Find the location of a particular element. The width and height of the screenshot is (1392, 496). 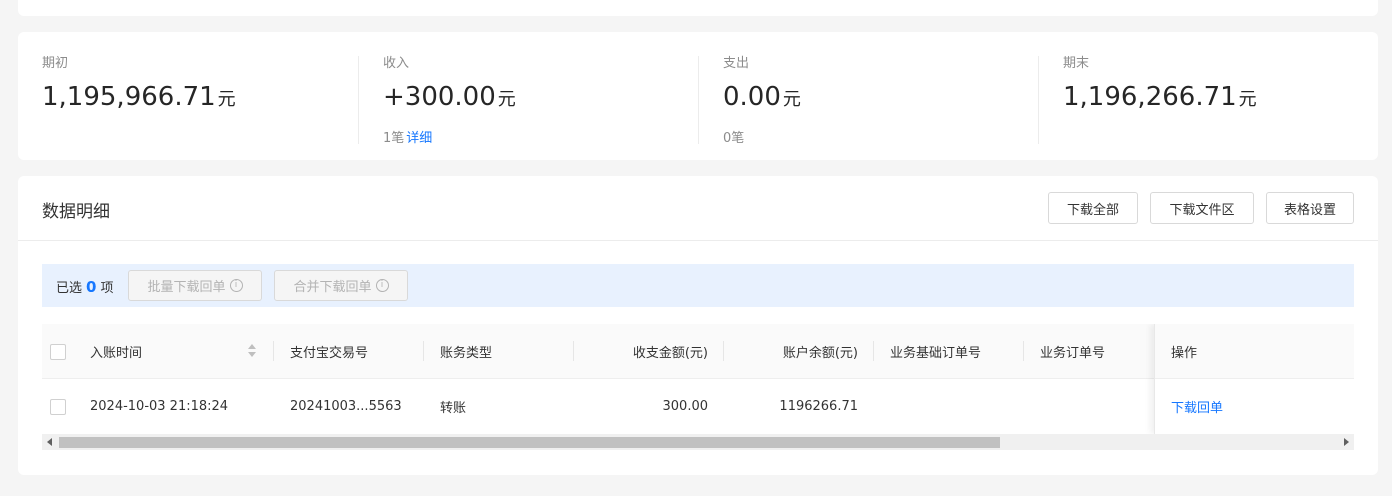

horizontal-scrollbar is located at coordinates (698, 442).